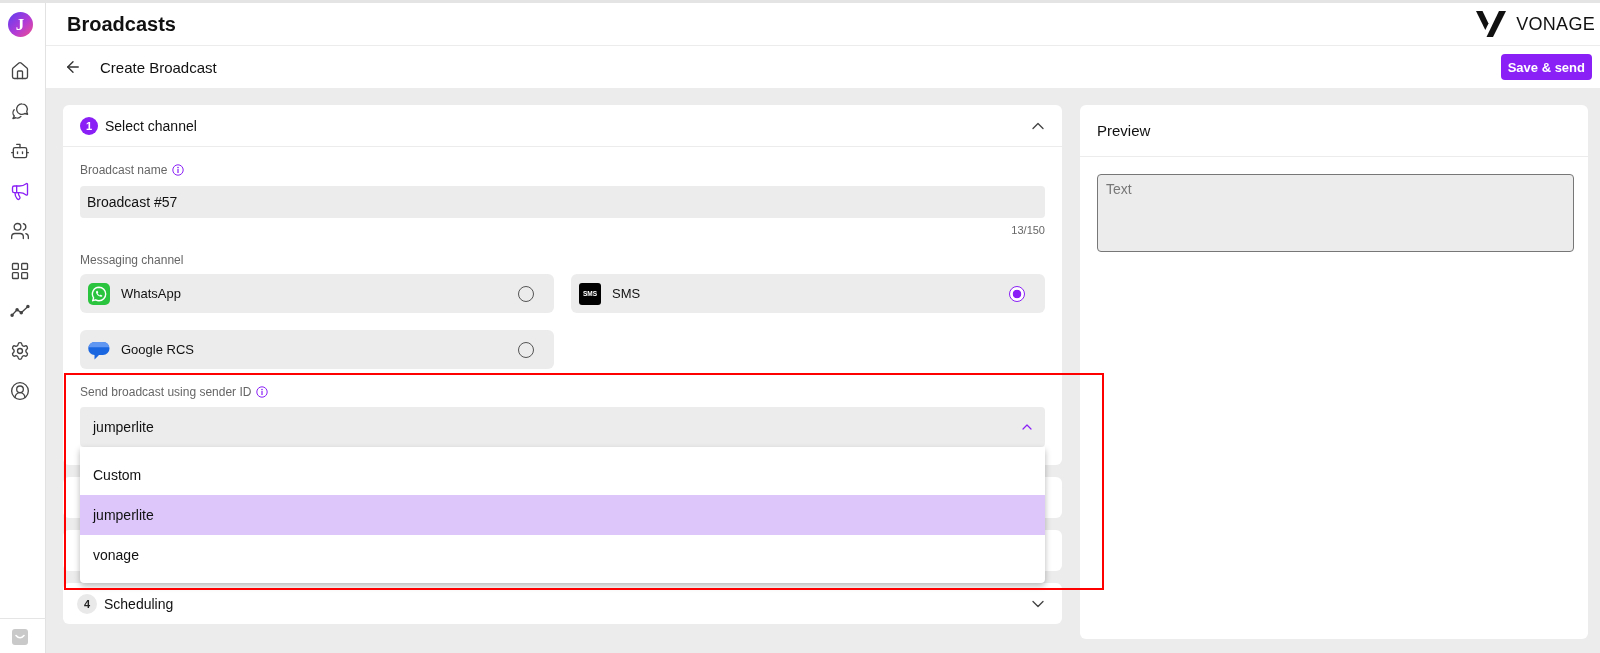  Describe the element at coordinates (1491, 24) in the screenshot. I see `logo-mark-icon` at that location.